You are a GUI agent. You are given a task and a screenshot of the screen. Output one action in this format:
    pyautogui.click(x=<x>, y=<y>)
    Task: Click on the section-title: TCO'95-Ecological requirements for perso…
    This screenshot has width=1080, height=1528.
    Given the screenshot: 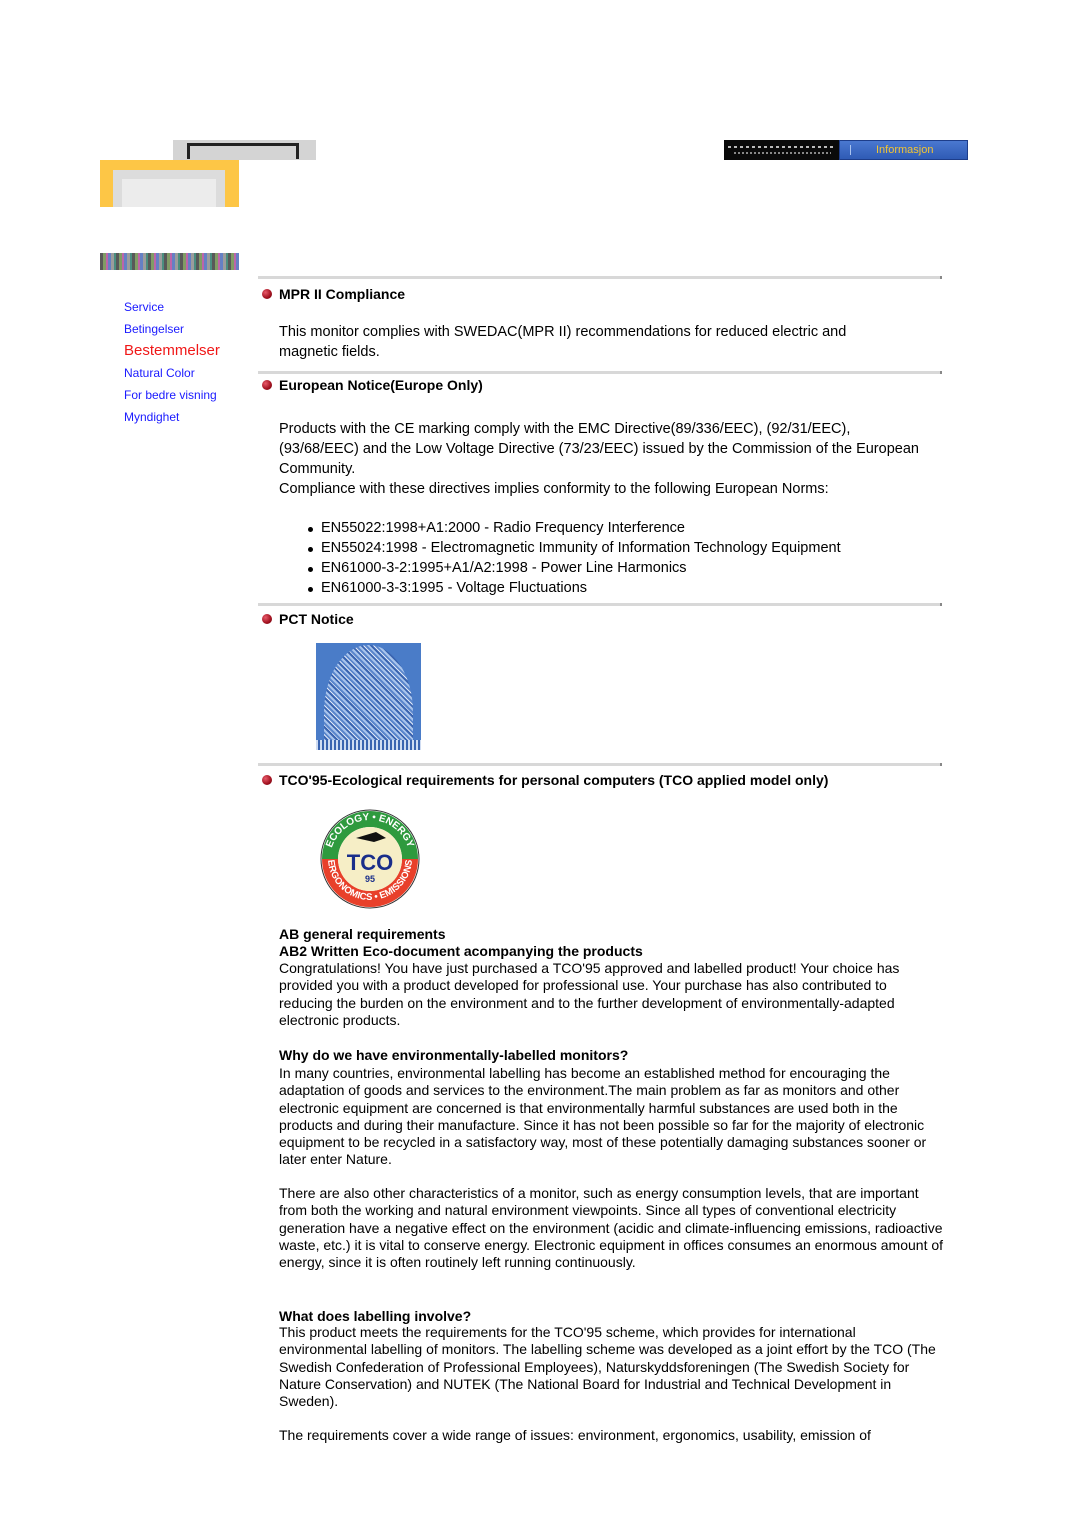 What is the action you would take?
    pyautogui.click(x=554, y=780)
    